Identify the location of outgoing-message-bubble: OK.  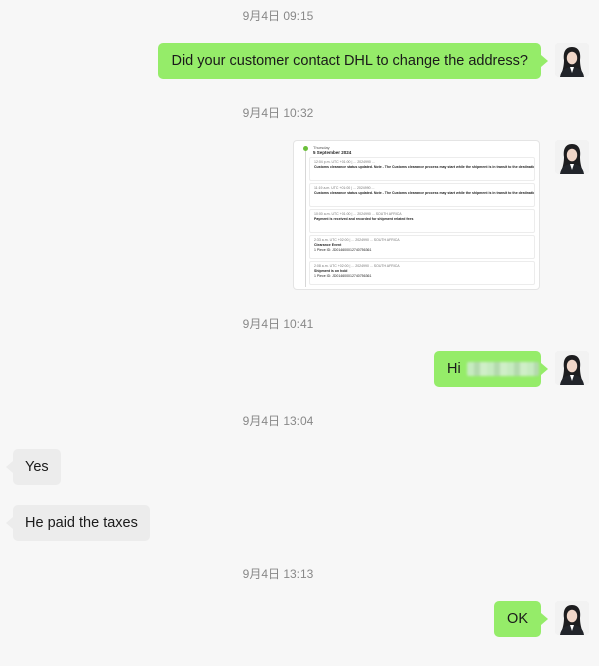
(521, 619).